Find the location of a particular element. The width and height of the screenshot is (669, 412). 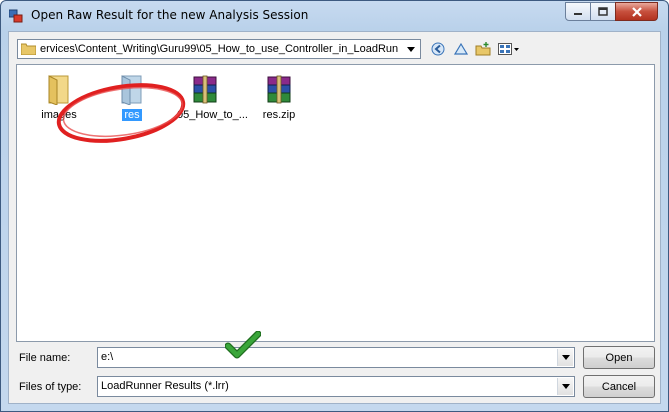

view-menu-icon is located at coordinates (508, 49).